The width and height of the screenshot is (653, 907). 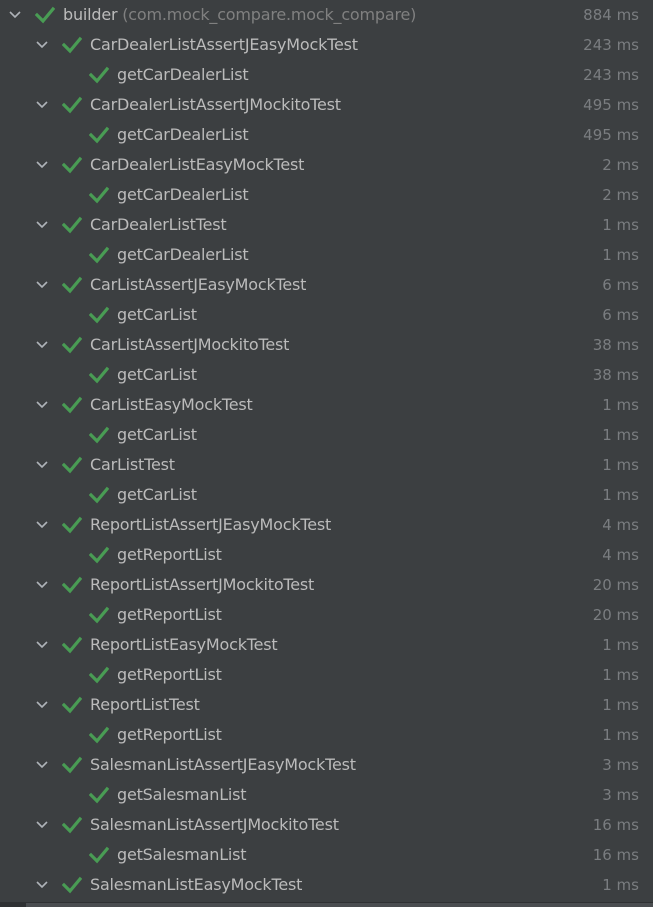 I want to click on test-time: 38 ms, so click(x=615, y=375).